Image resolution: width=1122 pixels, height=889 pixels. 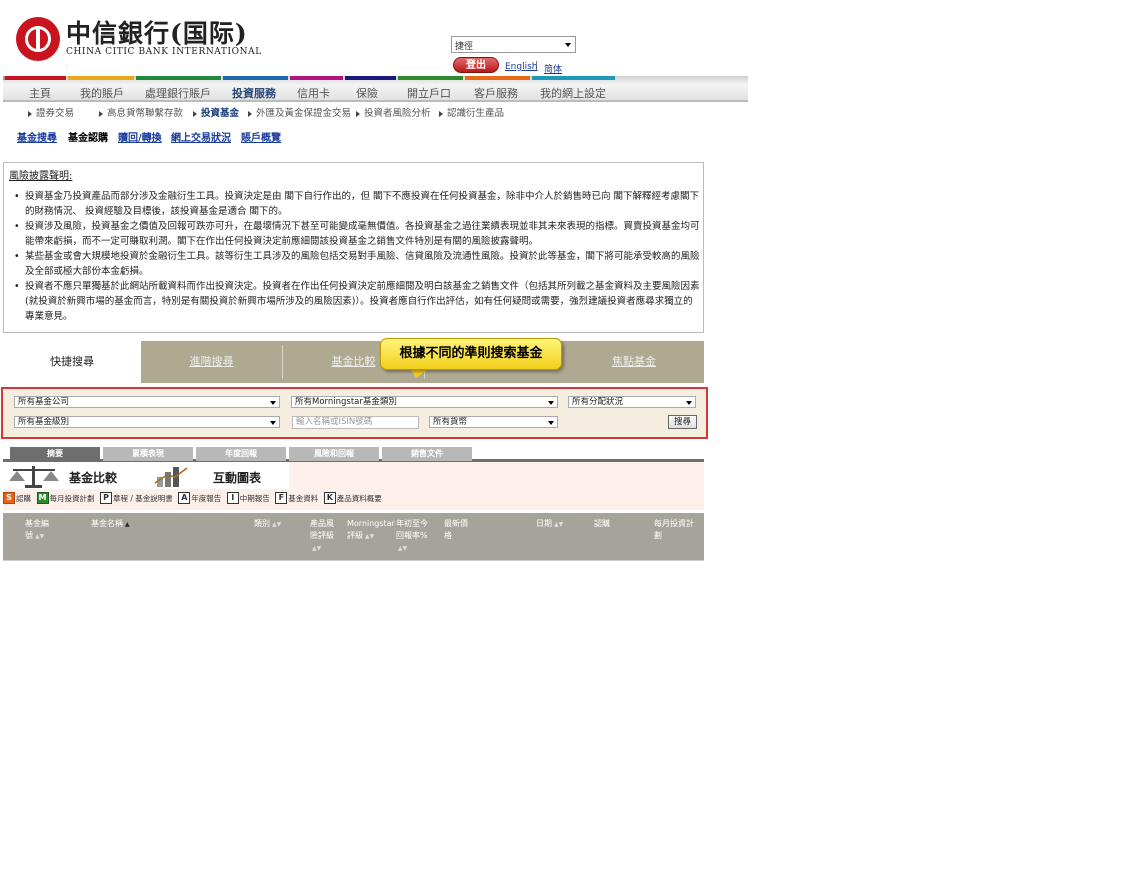 I want to click on tab-annual-return: 年度回報, so click(x=241, y=454).